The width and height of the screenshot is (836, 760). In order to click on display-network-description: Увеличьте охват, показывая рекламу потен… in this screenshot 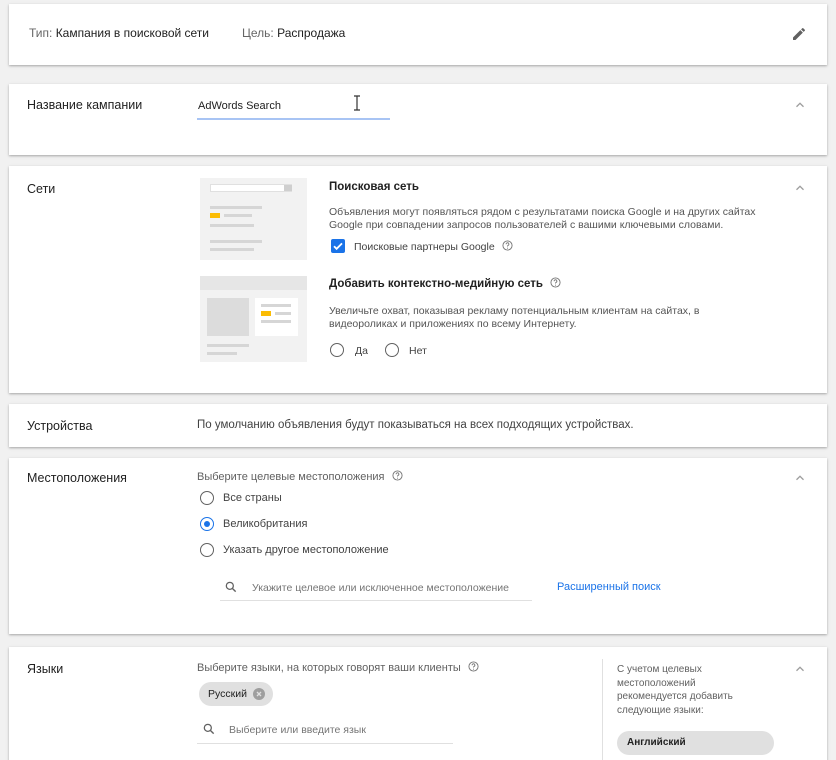, I will do `click(514, 317)`.